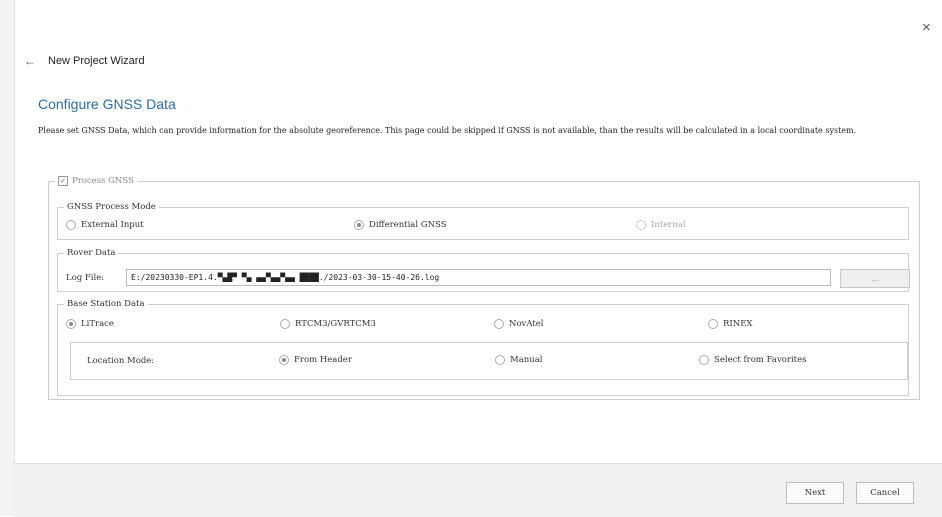  Describe the element at coordinates (96, 61) in the screenshot. I see `wizard-title: New Project Wizard` at that location.